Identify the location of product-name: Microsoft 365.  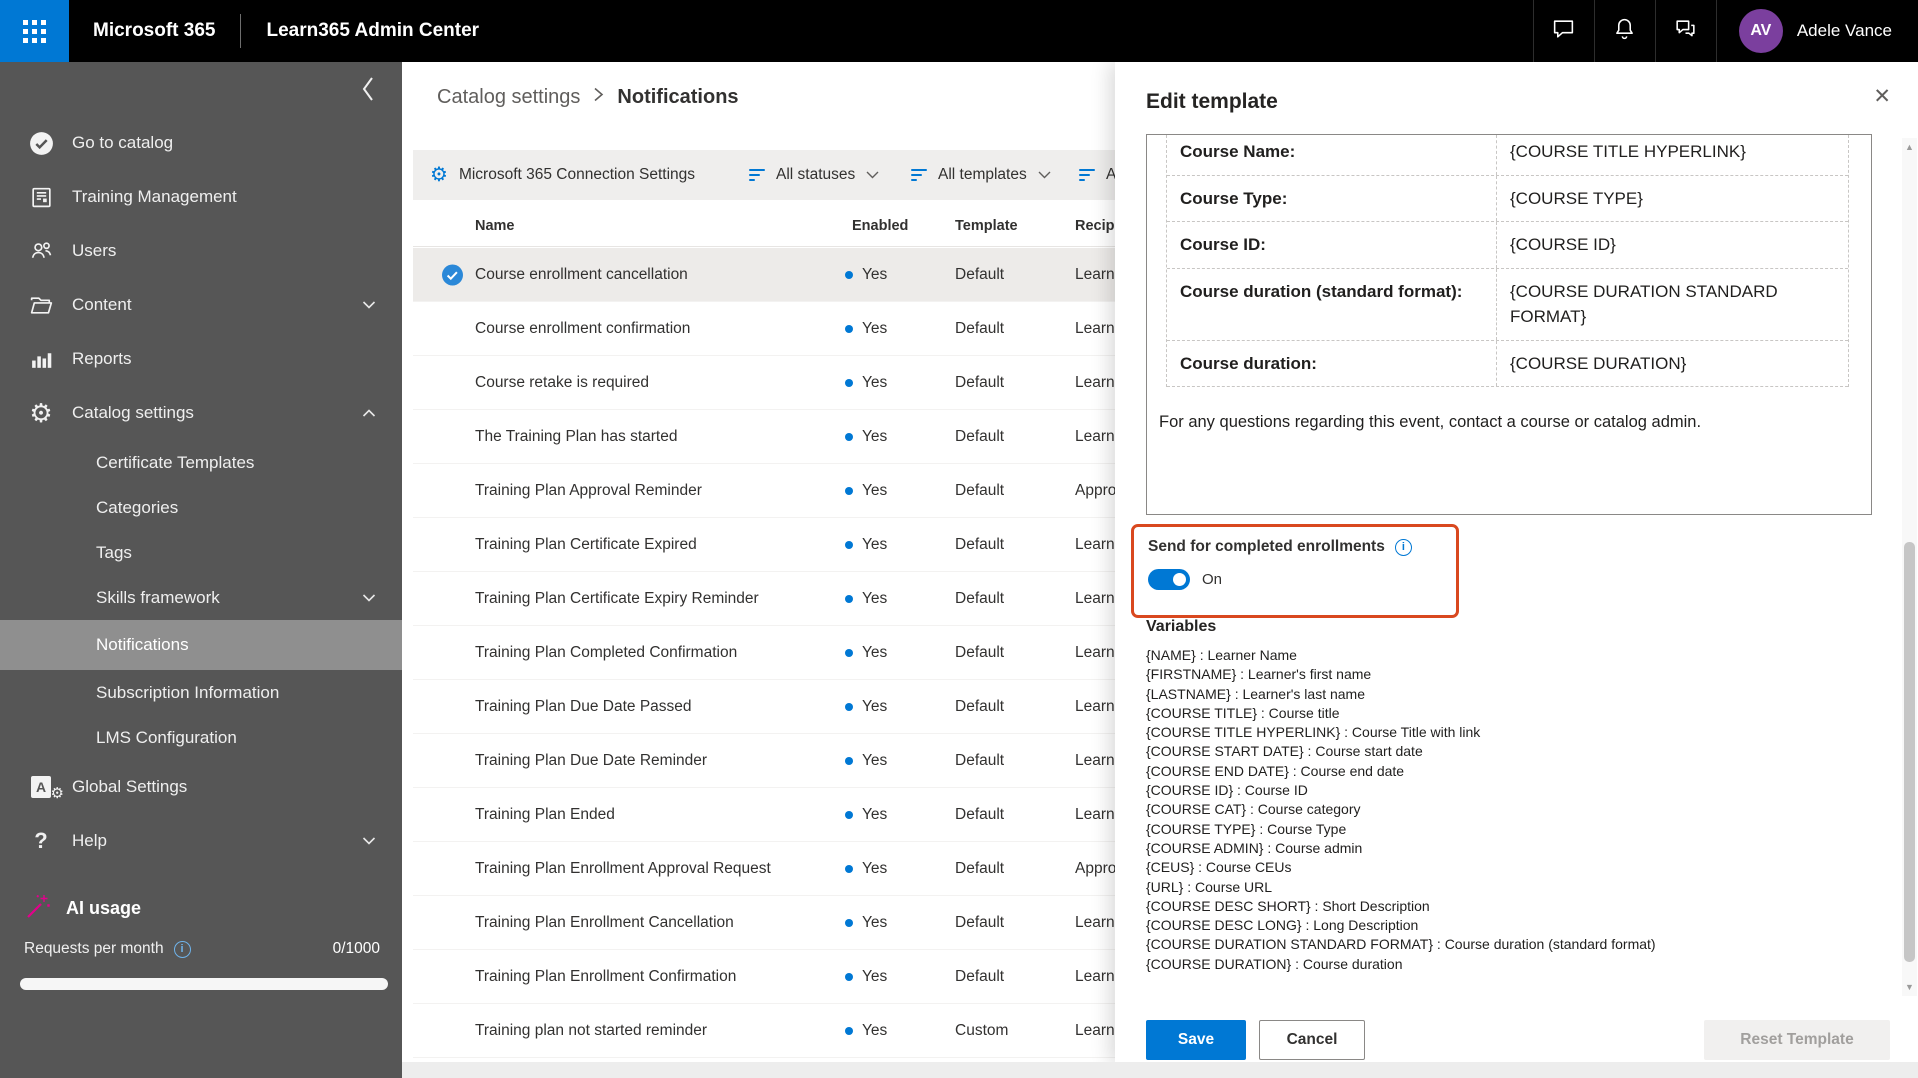
(154, 31).